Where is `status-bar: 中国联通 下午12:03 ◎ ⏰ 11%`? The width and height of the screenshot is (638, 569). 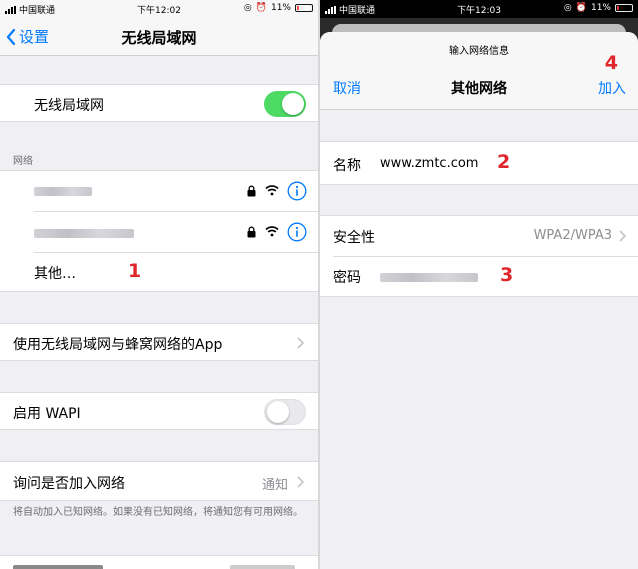 status-bar: 中国联通 下午12:03 ◎ ⏰ 11% is located at coordinates (479, 9).